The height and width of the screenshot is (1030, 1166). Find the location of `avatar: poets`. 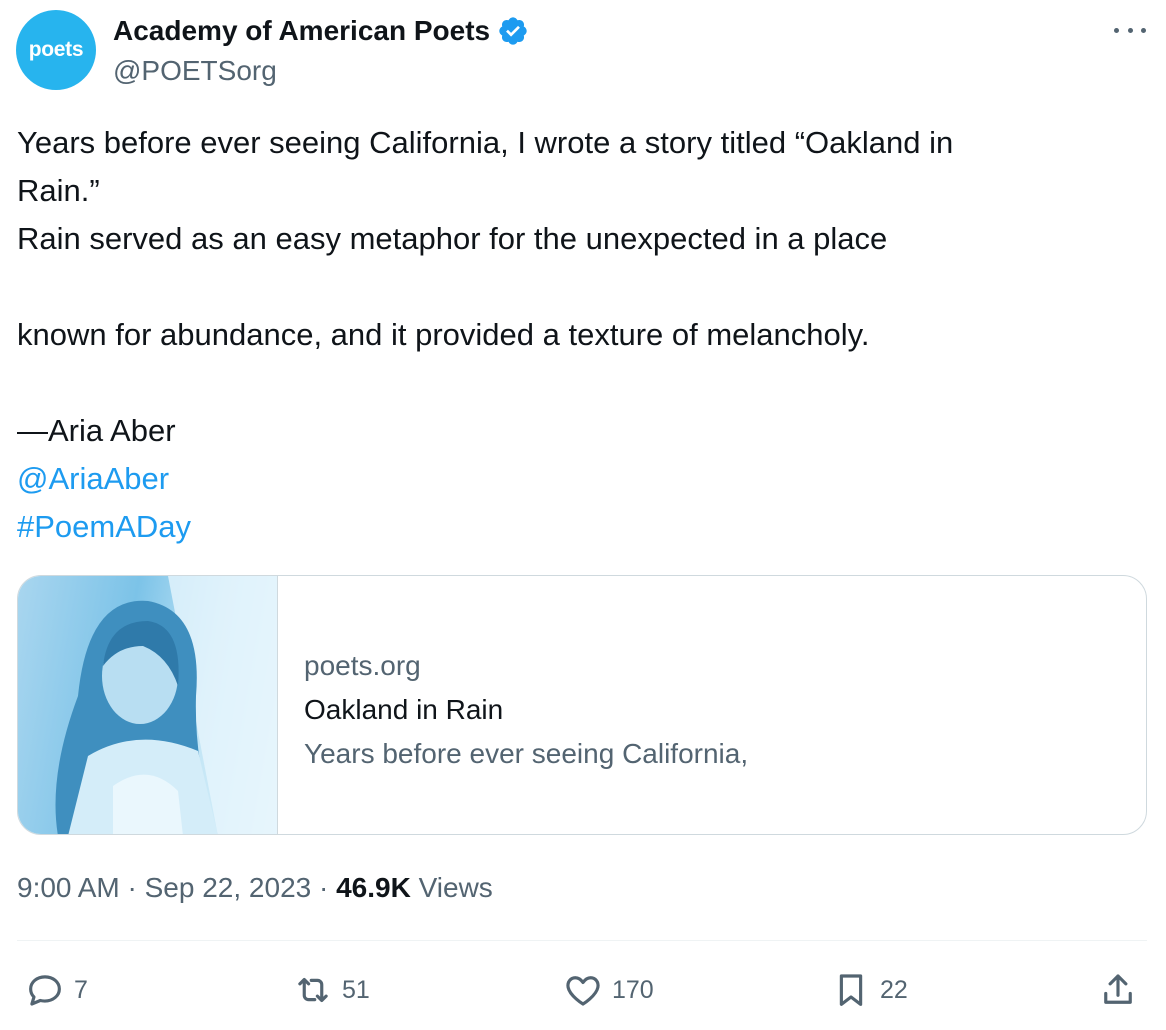

avatar: poets is located at coordinates (56, 50).